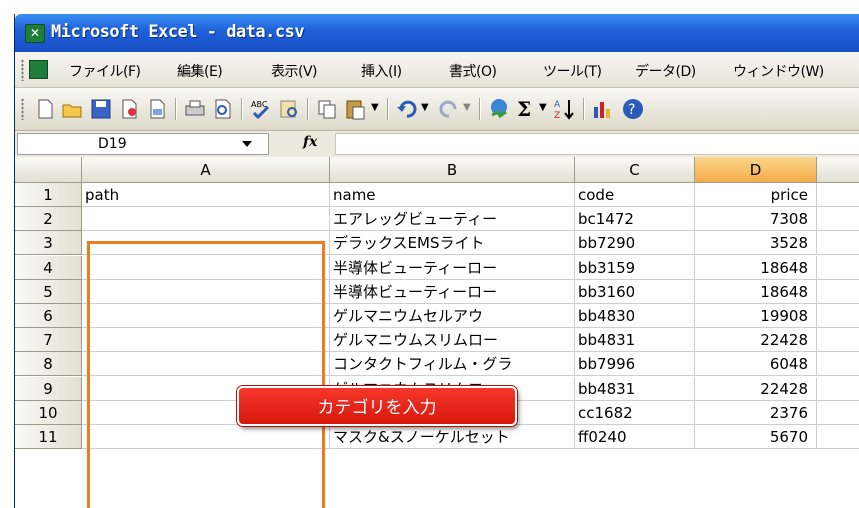  I want to click on undo-icon, so click(407, 109).